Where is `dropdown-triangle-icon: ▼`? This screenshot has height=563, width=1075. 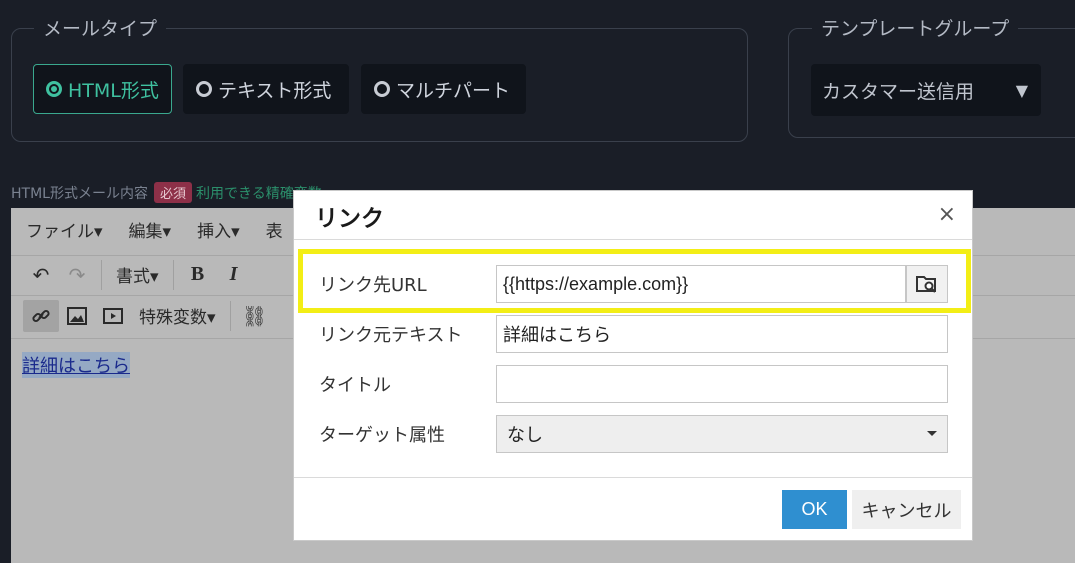
dropdown-triangle-icon: ▼ is located at coordinates (1021, 90).